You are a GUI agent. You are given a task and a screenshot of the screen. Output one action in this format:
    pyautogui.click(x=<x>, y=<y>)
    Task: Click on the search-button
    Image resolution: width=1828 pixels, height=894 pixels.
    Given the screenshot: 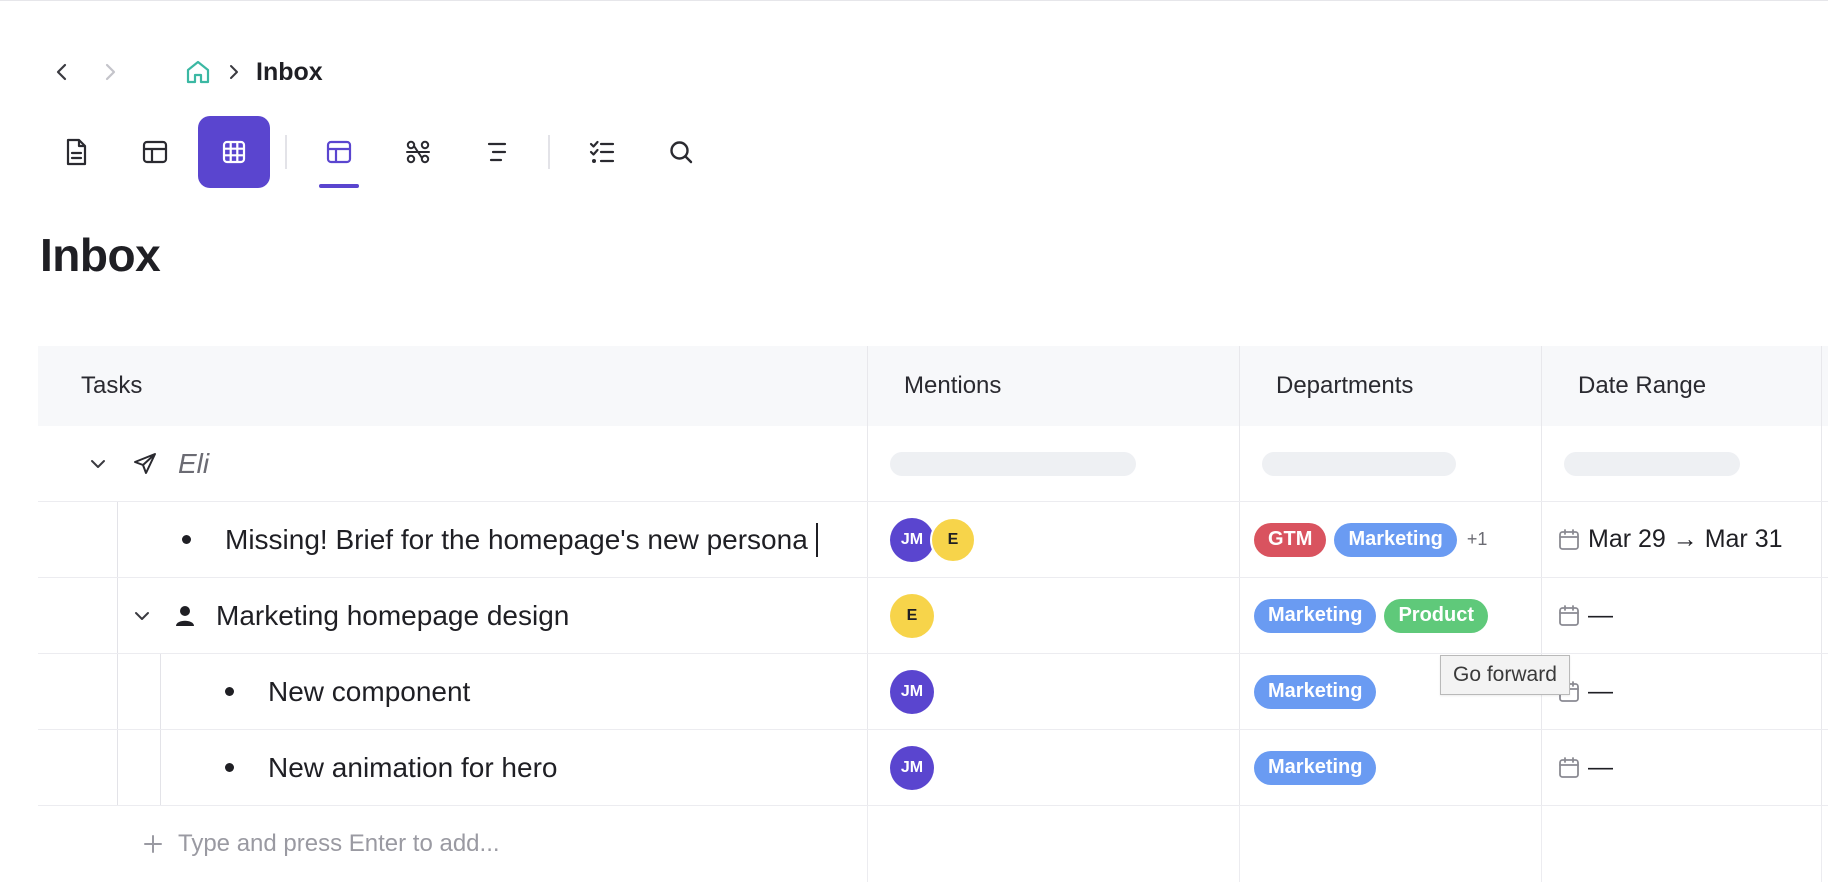 What is the action you would take?
    pyautogui.click(x=681, y=152)
    